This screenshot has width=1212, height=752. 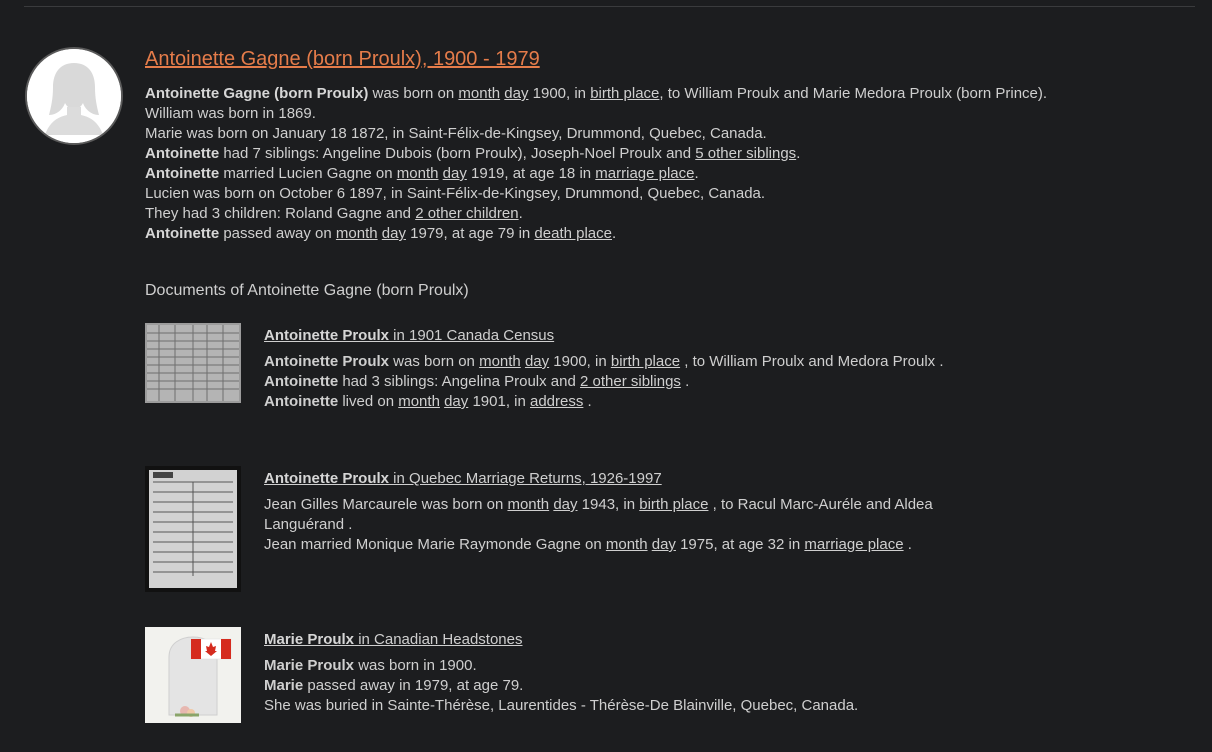 What do you see at coordinates (627, 544) in the screenshot?
I see `marriage-record-month-link: month` at bounding box center [627, 544].